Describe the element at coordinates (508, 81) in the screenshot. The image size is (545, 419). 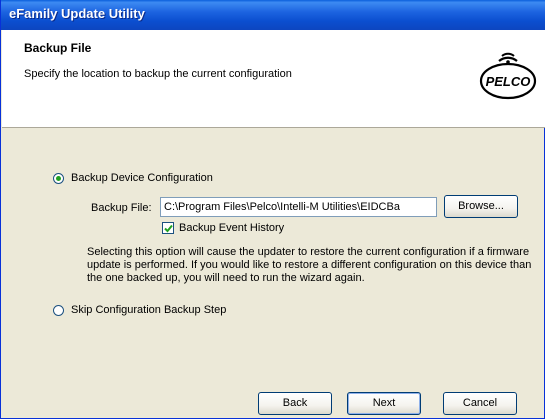
I see `svg-text: PELCO` at that location.